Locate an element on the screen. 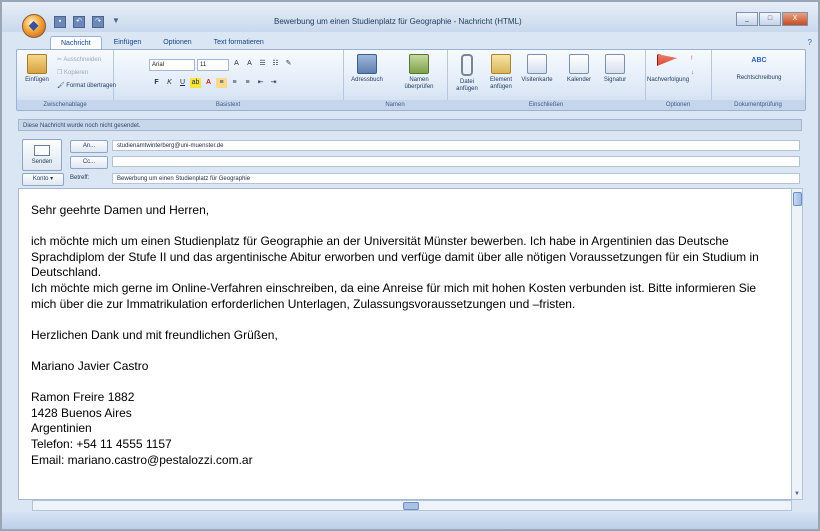 This screenshot has width=820, height=531. flag-icon is located at coordinates (667, 60).